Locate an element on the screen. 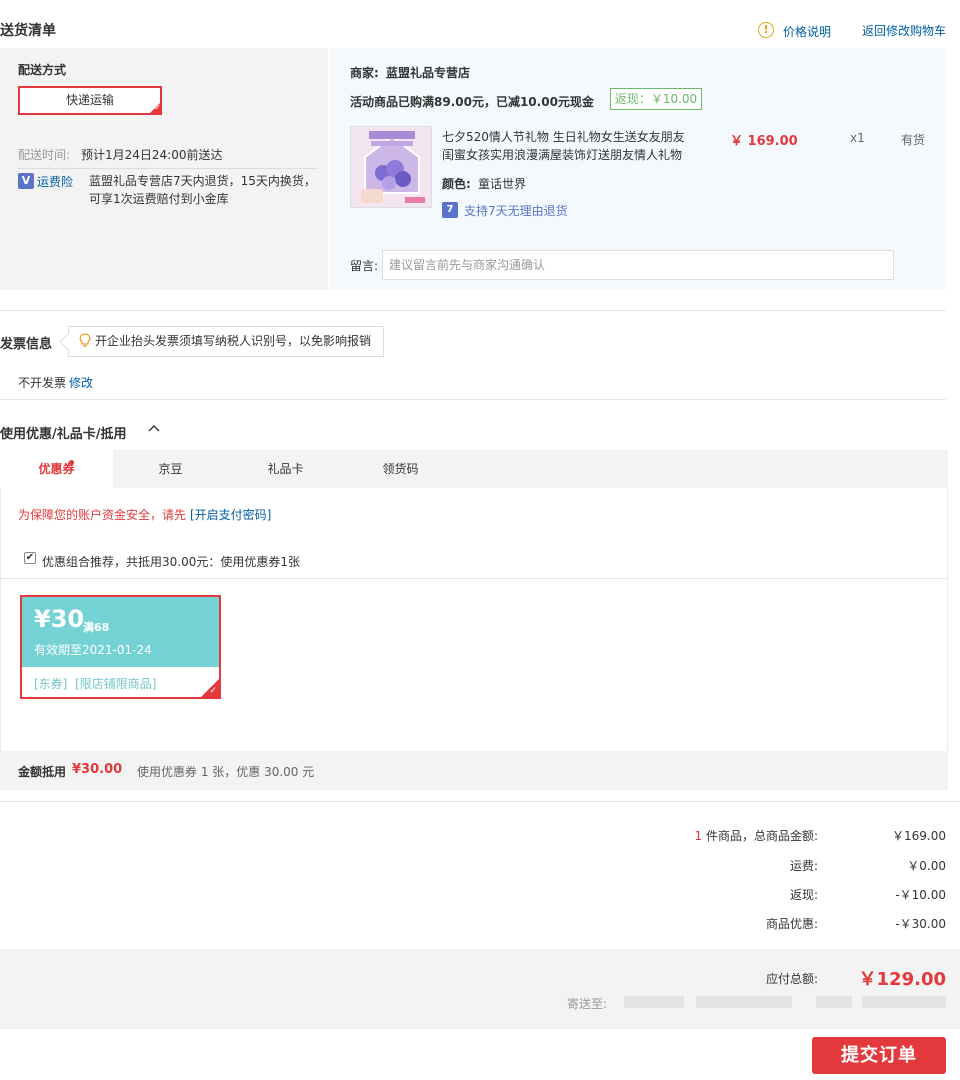 The height and width of the screenshot is (1080, 960). shipping-fee-label: 运费: is located at coordinates (803, 866).